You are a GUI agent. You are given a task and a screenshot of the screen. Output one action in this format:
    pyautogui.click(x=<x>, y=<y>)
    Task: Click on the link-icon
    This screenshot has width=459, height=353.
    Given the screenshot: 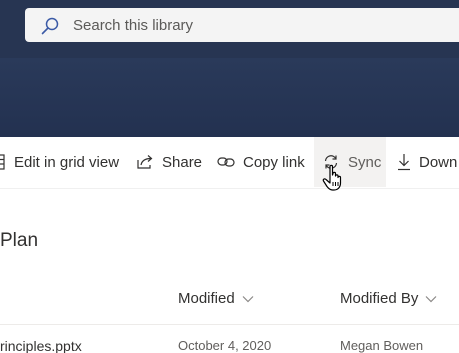 What is the action you would take?
    pyautogui.click(x=226, y=162)
    